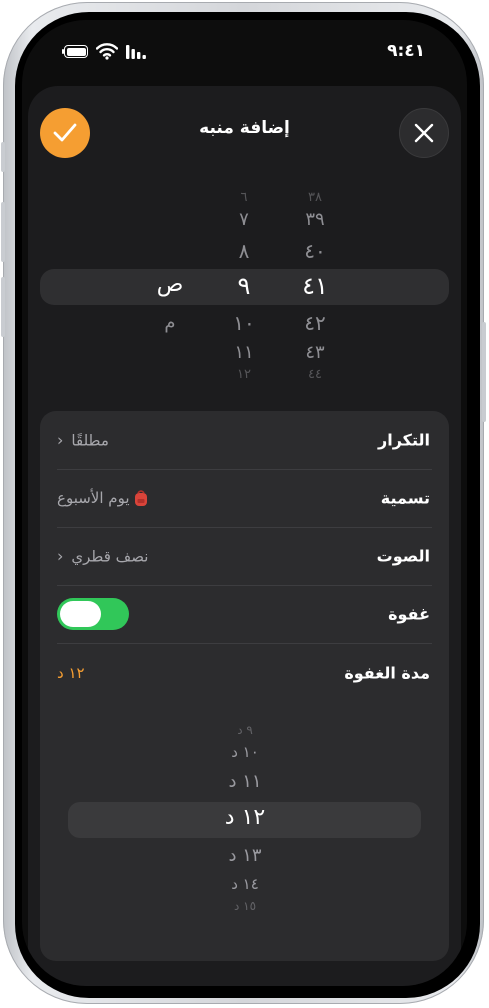 The image size is (489, 1008). What do you see at coordinates (245, 730) in the screenshot?
I see `snooze-item: ٩ د` at bounding box center [245, 730].